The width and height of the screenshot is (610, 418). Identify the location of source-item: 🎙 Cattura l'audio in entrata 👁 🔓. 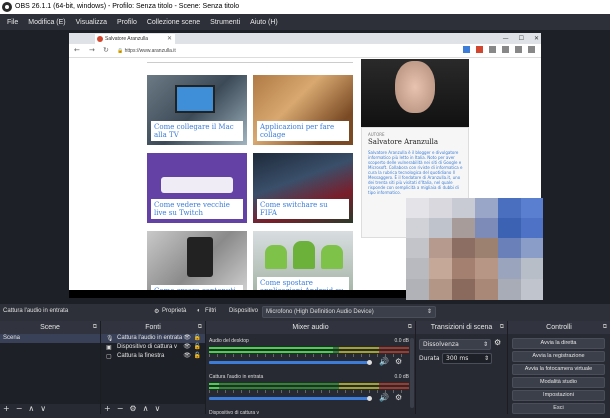
(153, 338).